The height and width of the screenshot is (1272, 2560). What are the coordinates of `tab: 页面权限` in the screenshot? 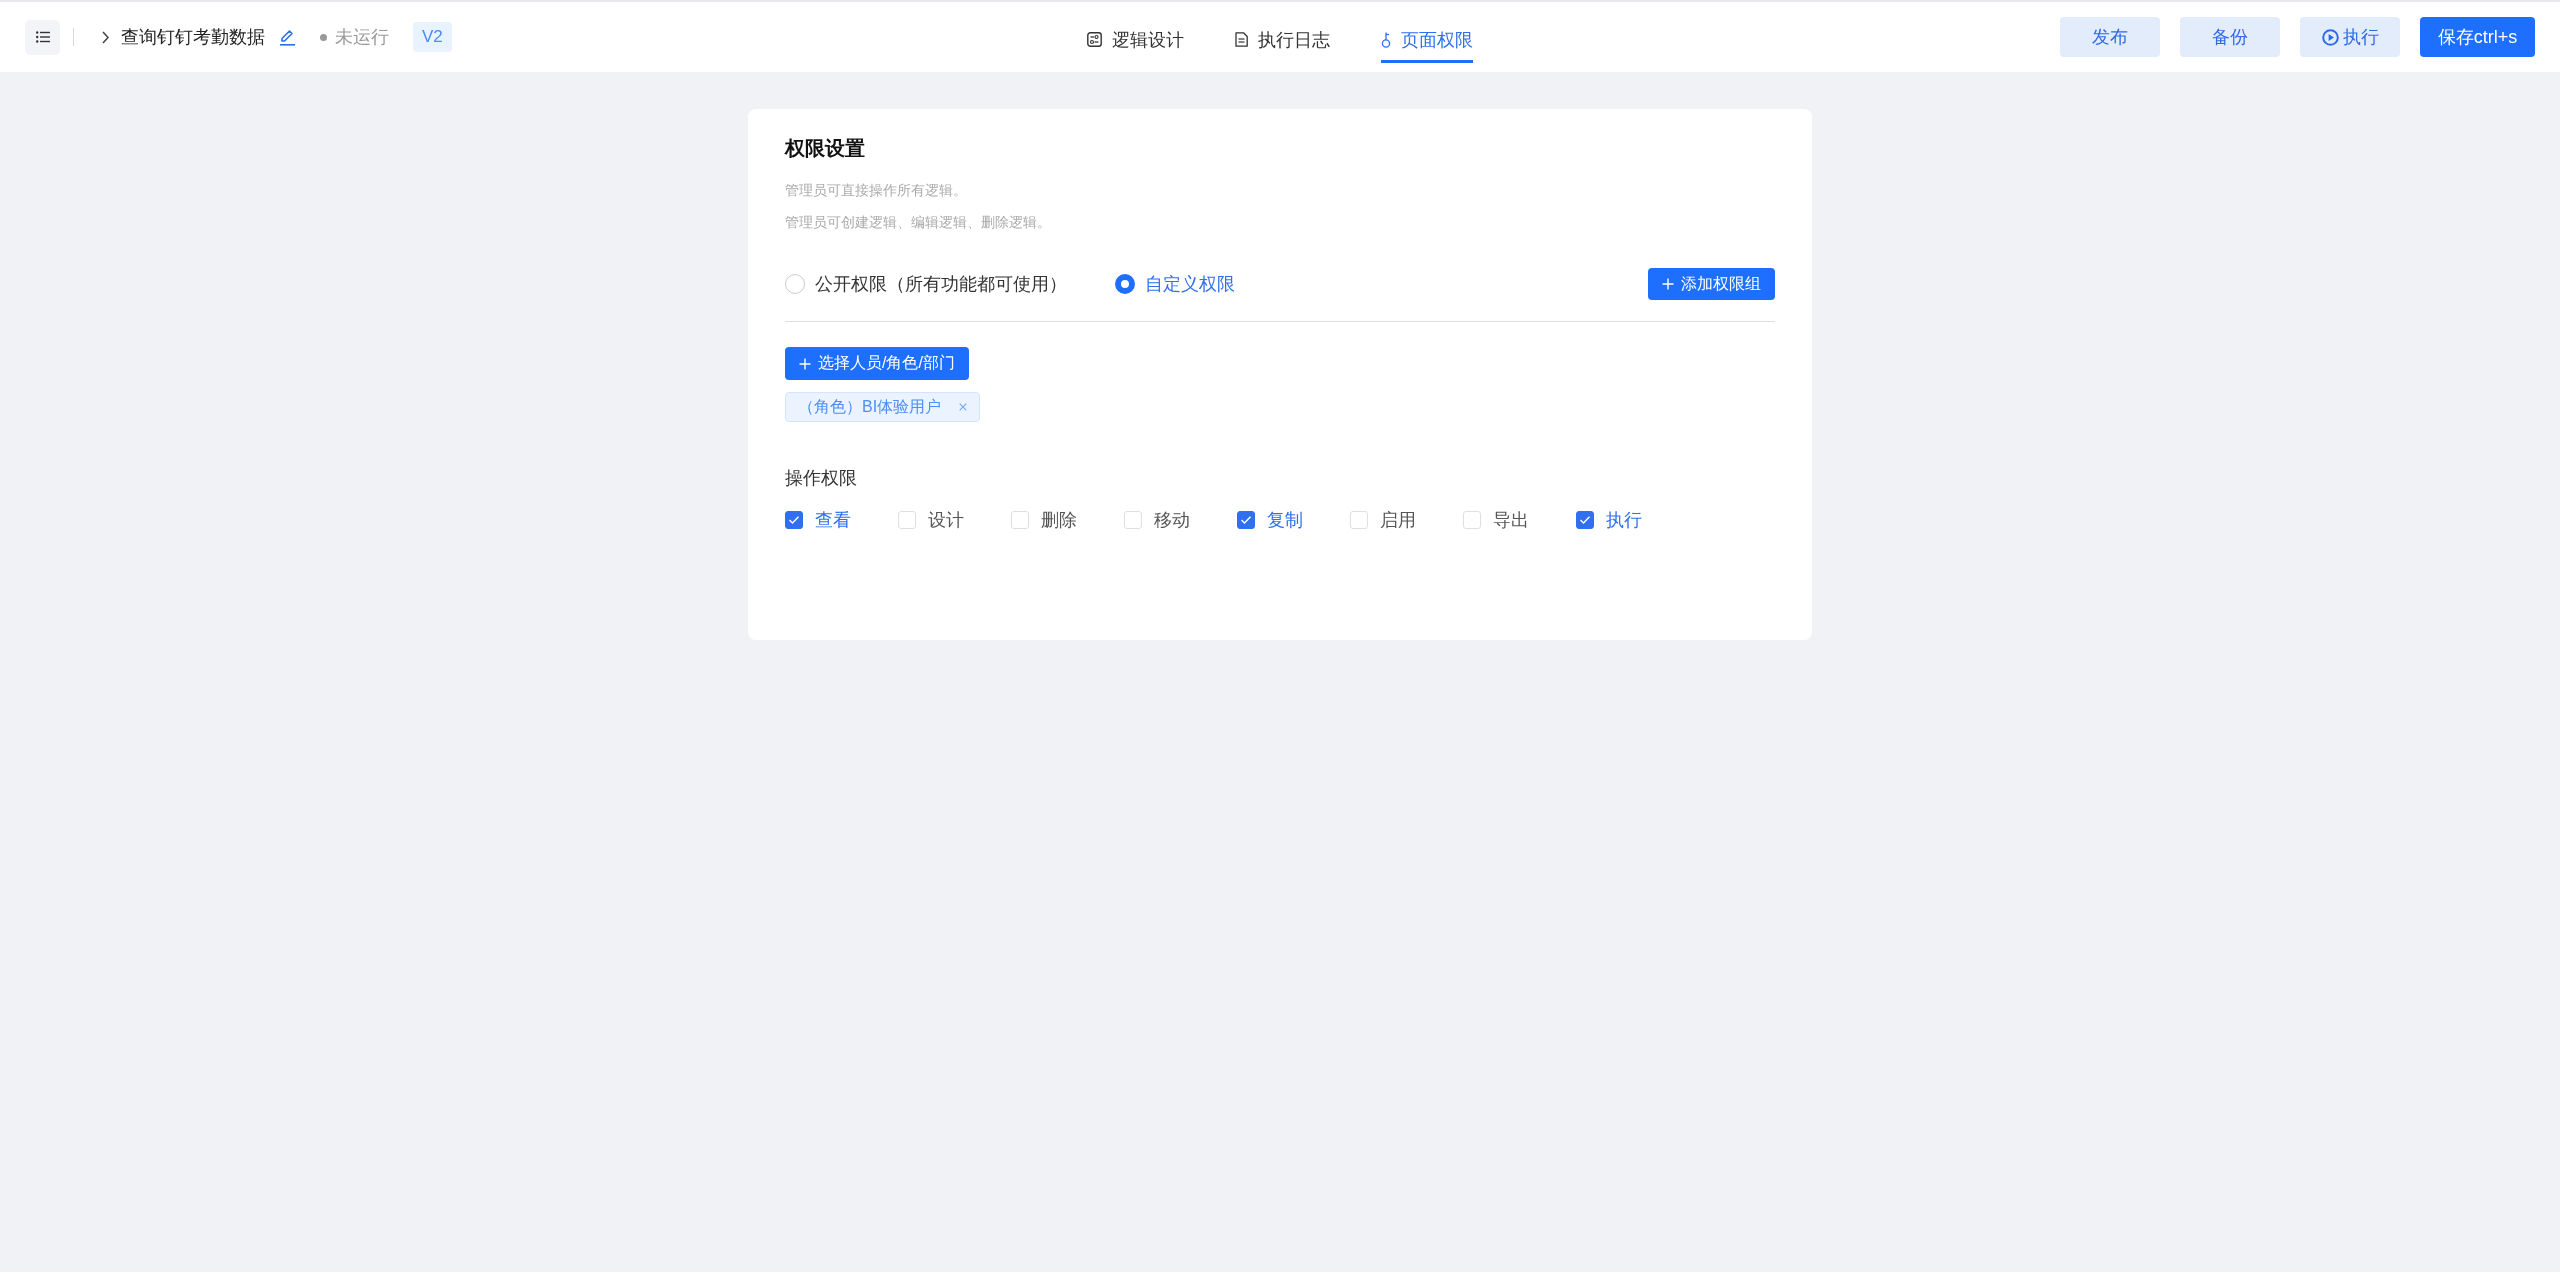 It's located at (1427, 41).